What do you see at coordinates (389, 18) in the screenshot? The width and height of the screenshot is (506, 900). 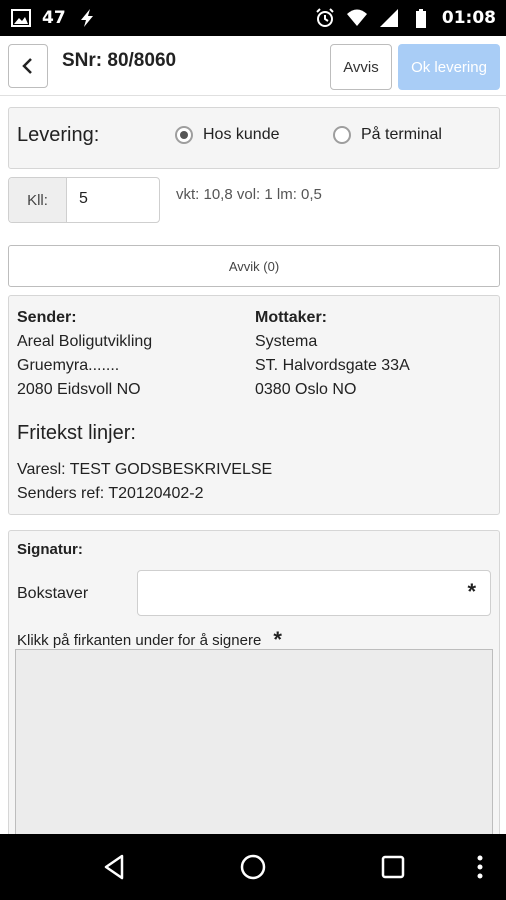 I see `signal-icon` at bounding box center [389, 18].